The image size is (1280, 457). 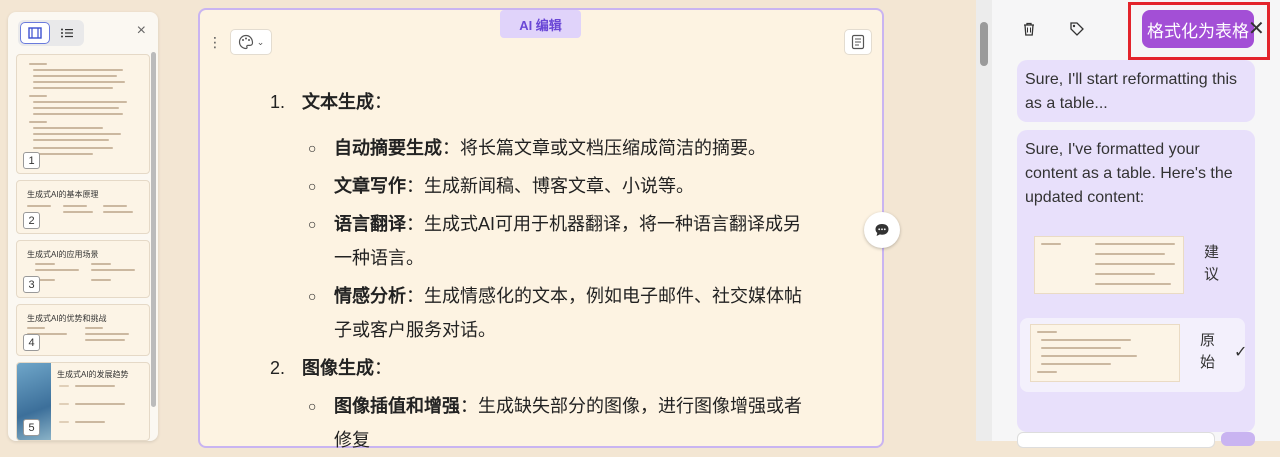 I want to click on option-suggestion: 建议, so click(x=1136, y=267).